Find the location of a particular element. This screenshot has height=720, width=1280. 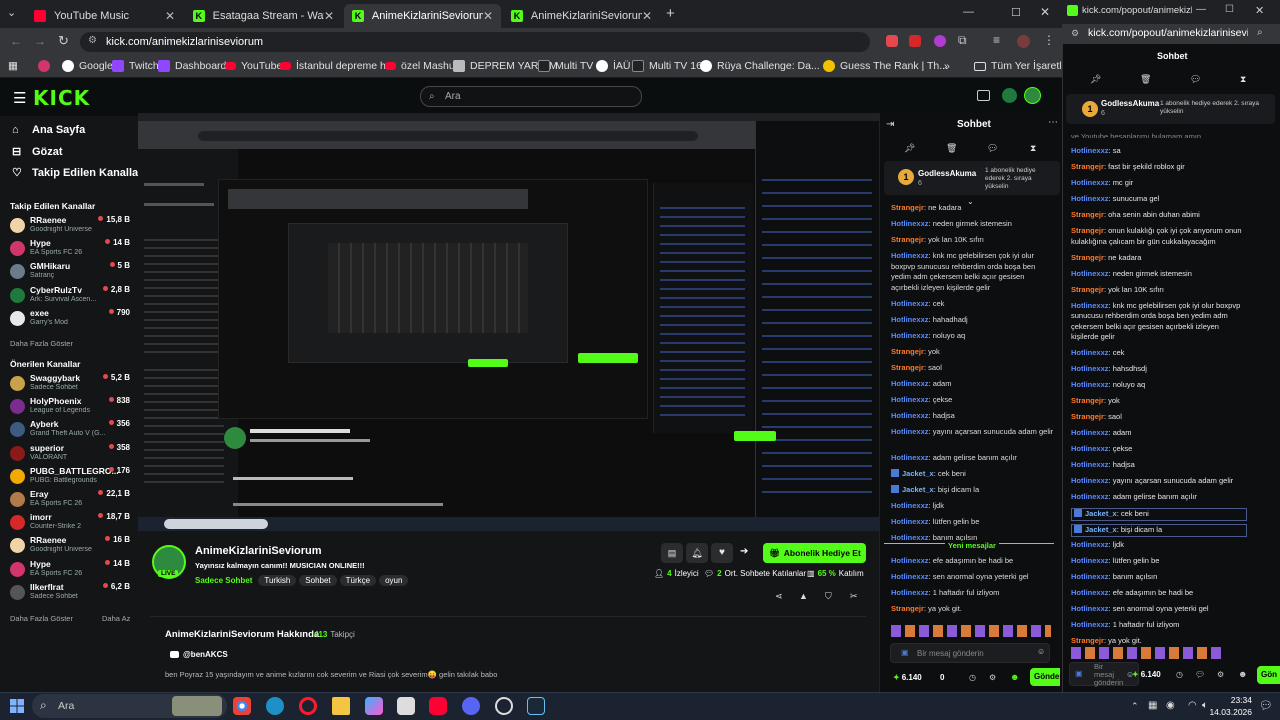

tab-animekizlariniseviorum-2: KAnimeKizlariniSeviorum Stream✕ is located at coordinates (581, 16).